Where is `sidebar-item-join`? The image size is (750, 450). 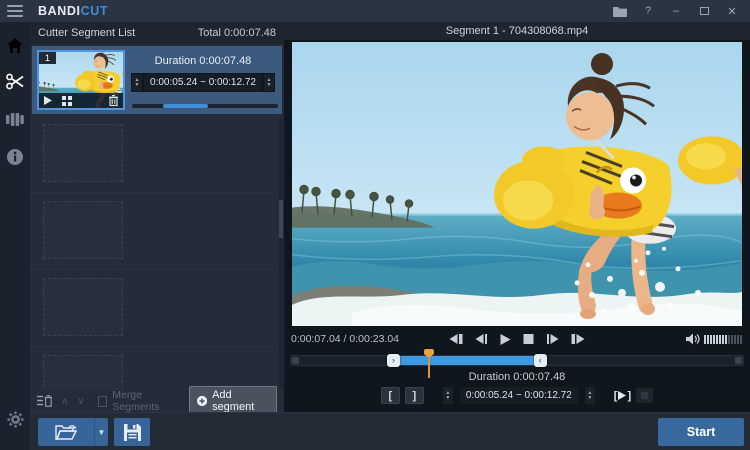
sidebar-item-join is located at coordinates (15, 119).